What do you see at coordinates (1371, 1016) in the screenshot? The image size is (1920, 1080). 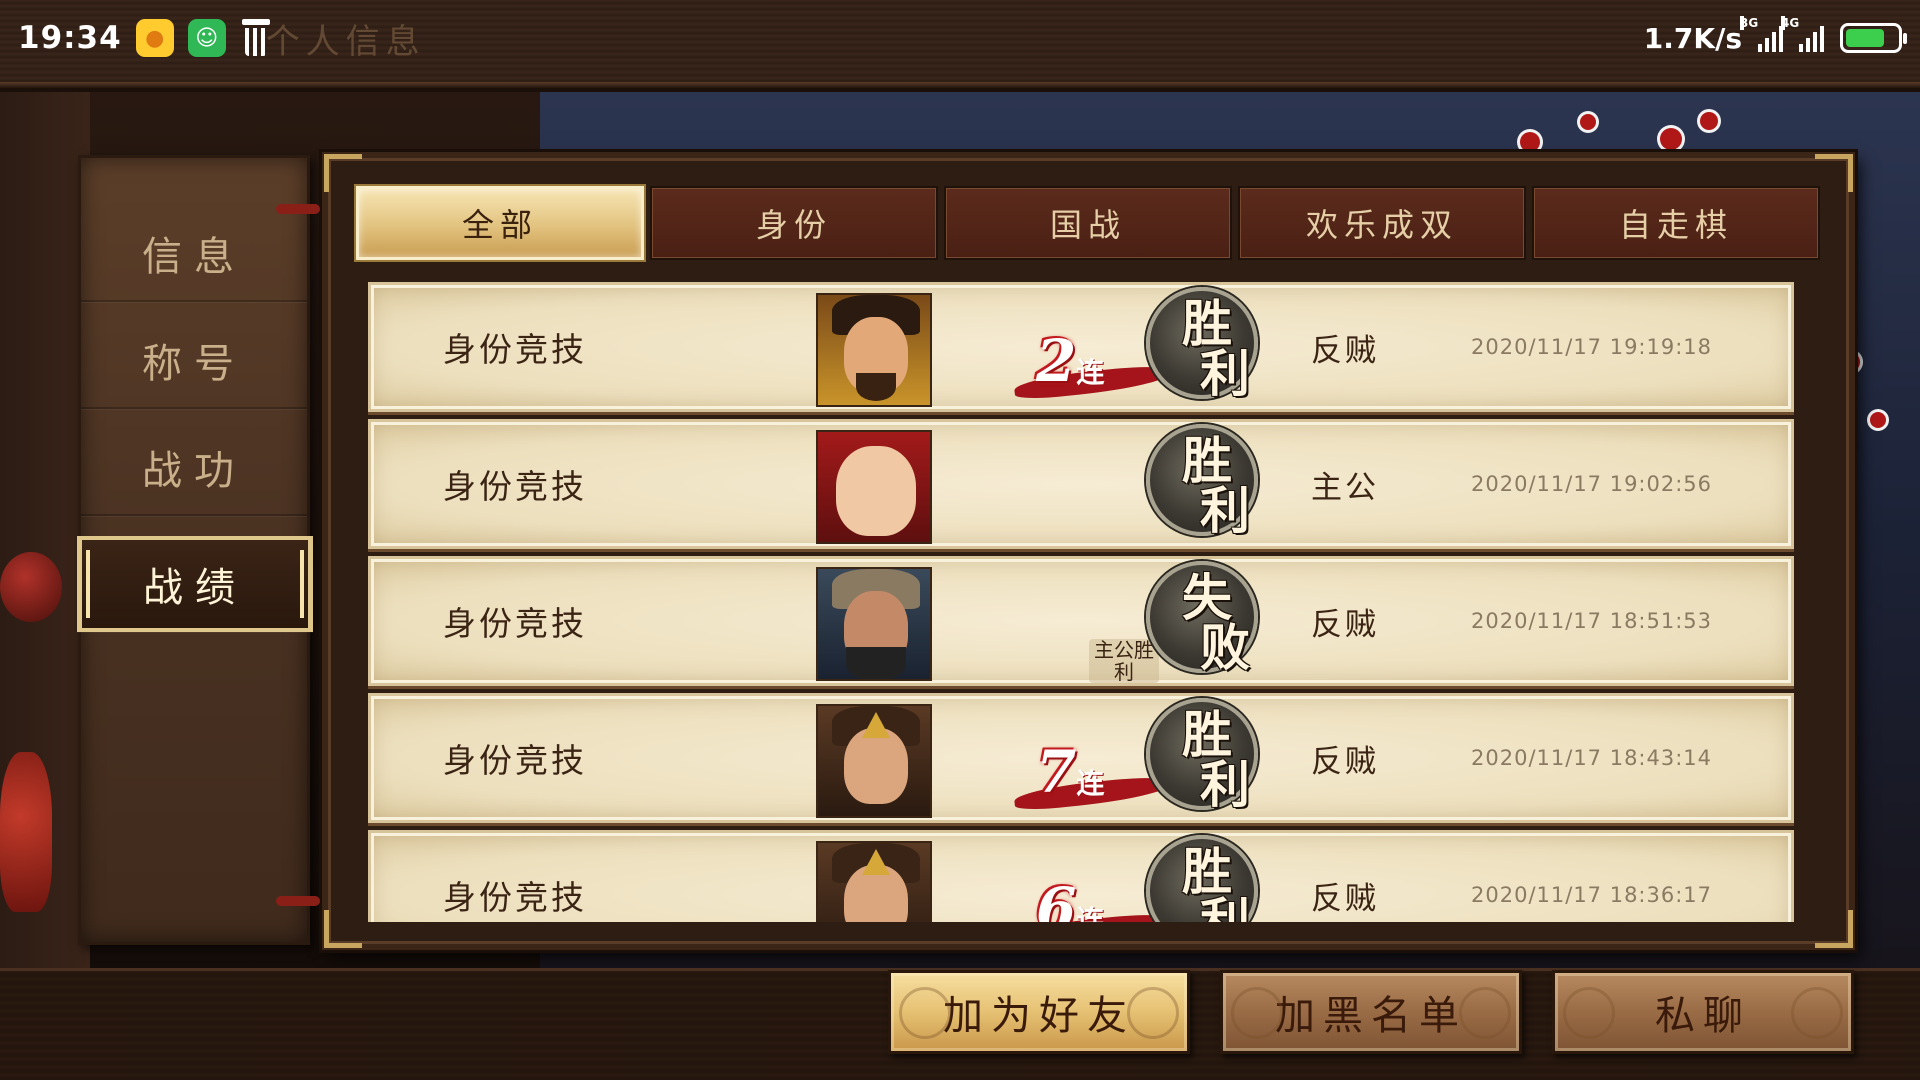 I see `blacklist-label: 加黑名单` at bounding box center [1371, 1016].